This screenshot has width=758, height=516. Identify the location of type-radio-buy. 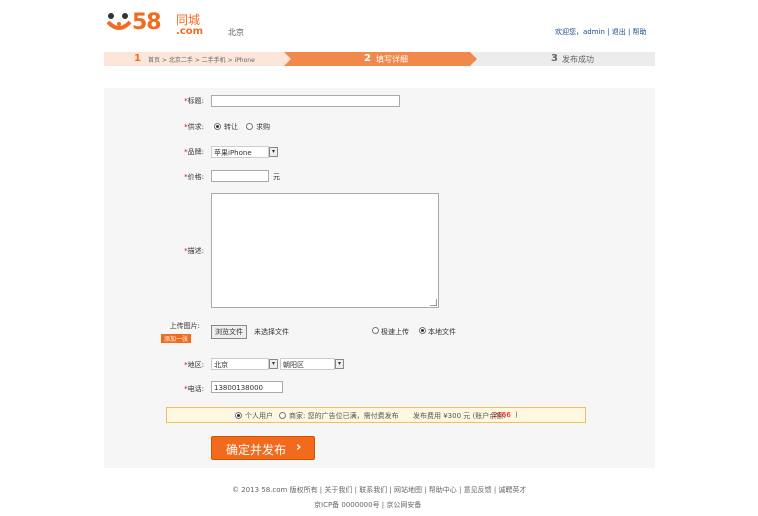
(249, 126).